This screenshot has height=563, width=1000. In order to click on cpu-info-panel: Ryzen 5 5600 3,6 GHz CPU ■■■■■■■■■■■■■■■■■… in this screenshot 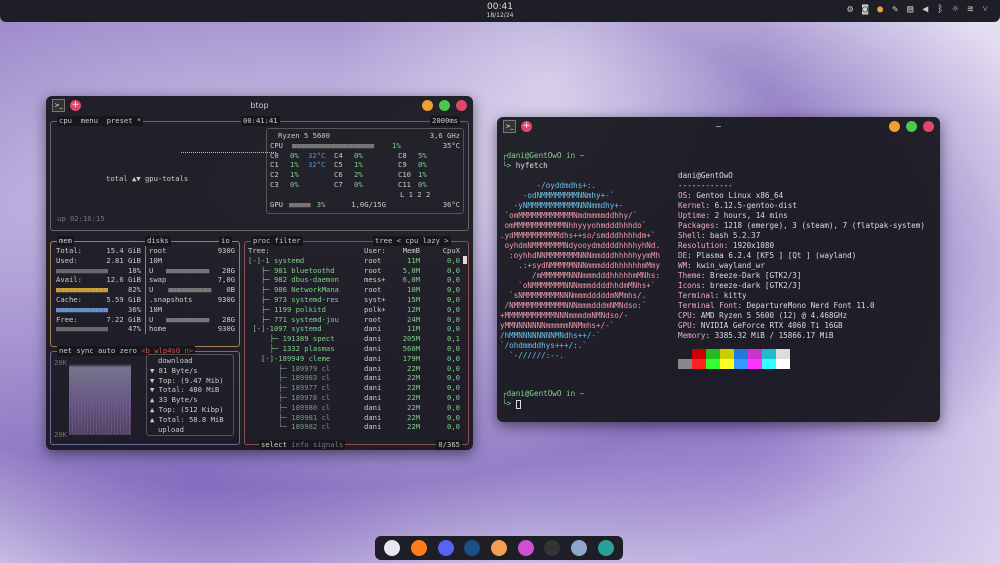, I will do `click(365, 171)`.